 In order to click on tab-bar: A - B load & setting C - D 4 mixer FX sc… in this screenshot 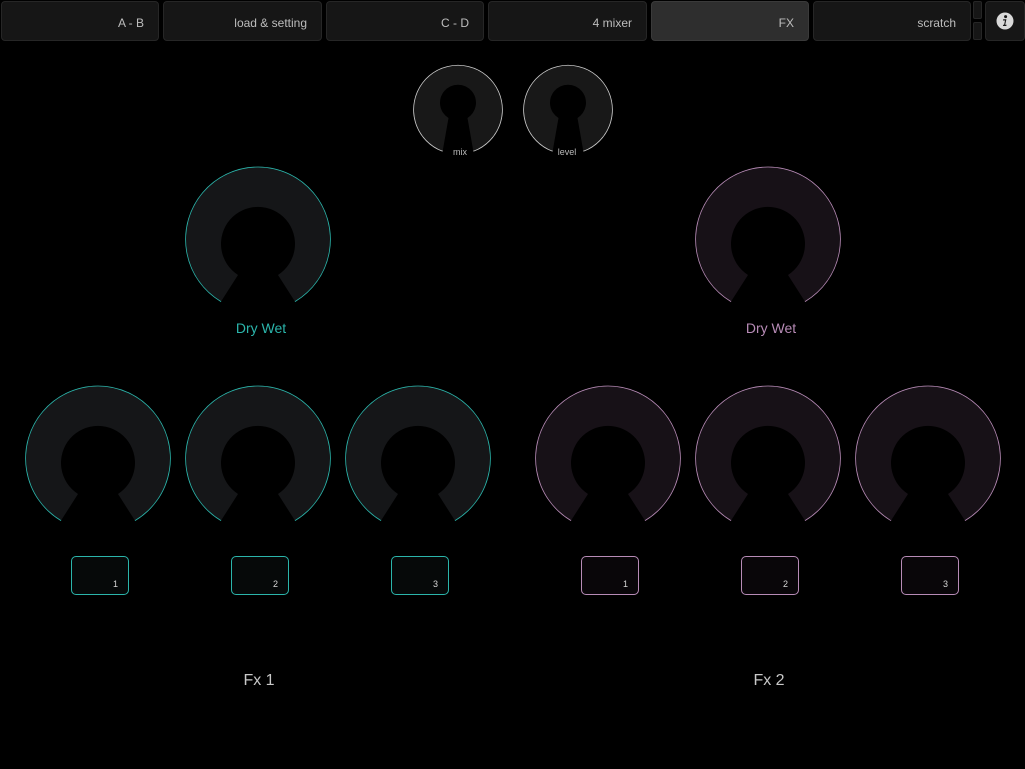, I will do `click(512, 21)`.